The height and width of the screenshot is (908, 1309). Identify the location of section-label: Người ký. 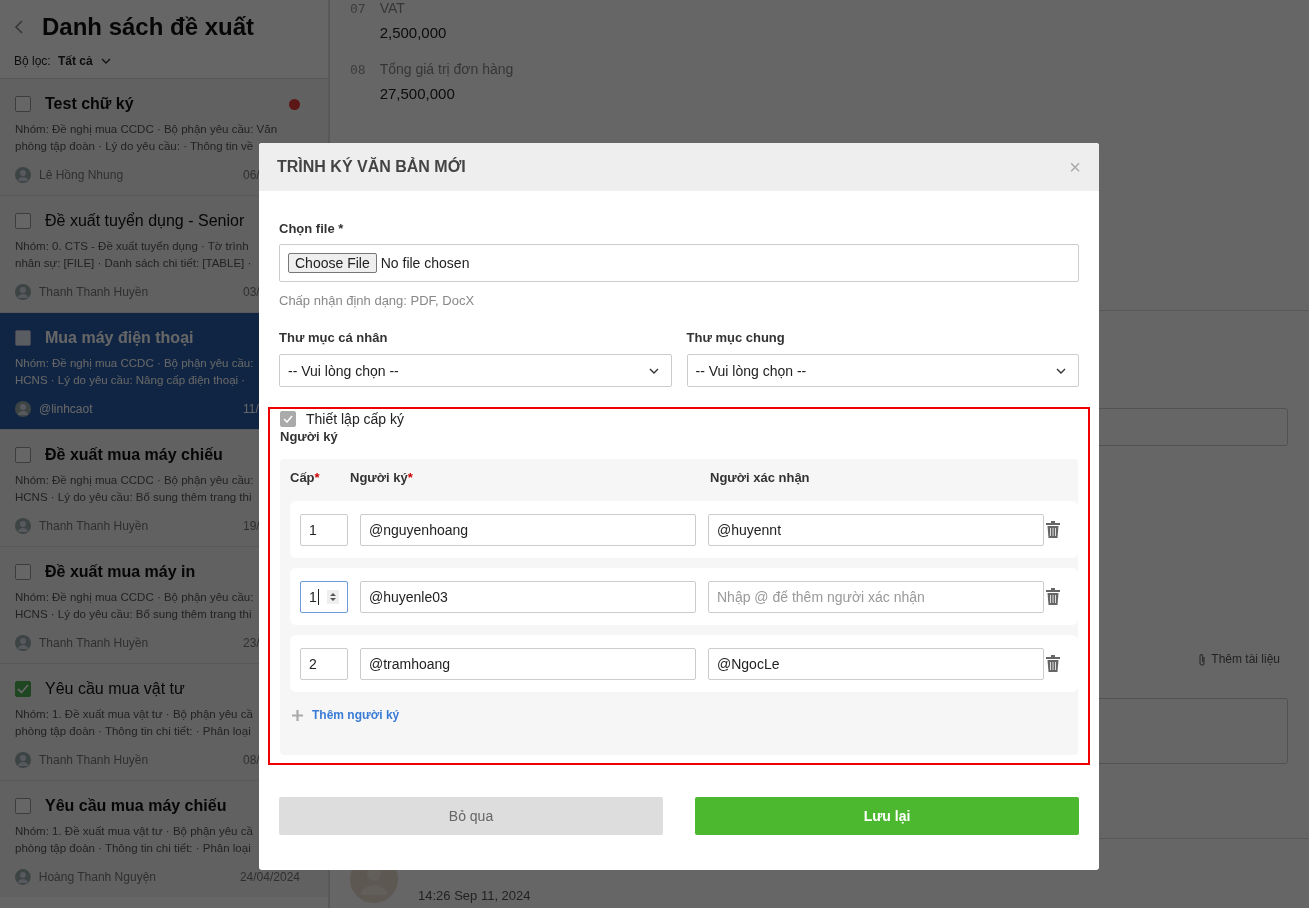
(309, 436).